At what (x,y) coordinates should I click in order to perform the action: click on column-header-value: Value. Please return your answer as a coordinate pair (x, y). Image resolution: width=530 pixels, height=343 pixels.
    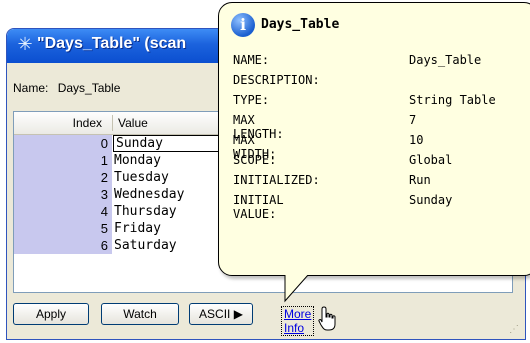
    Looking at the image, I should click on (133, 123).